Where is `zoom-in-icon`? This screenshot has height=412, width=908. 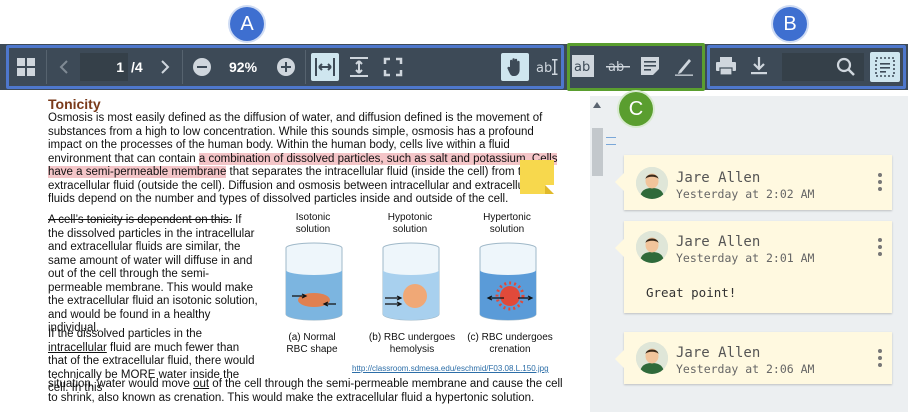
zoom-in-icon is located at coordinates (286, 67).